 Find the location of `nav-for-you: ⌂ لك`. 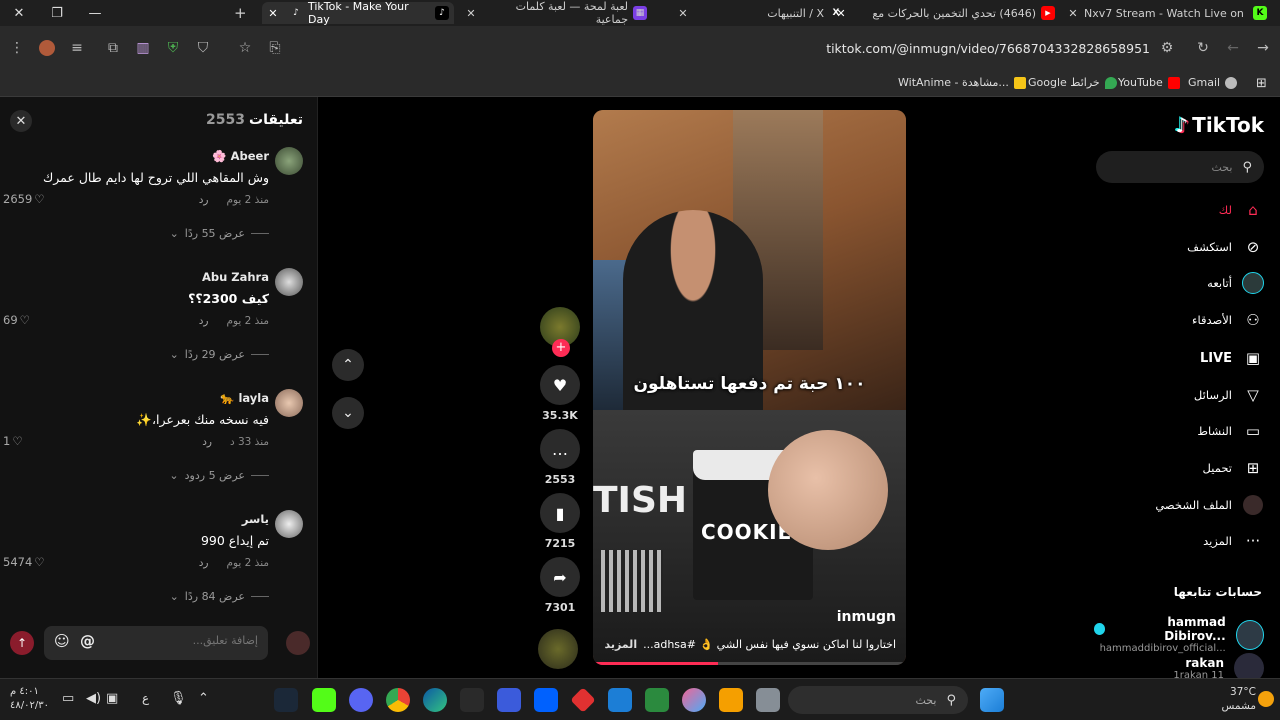

nav-for-you: ⌂ لك is located at coordinates (1241, 210).